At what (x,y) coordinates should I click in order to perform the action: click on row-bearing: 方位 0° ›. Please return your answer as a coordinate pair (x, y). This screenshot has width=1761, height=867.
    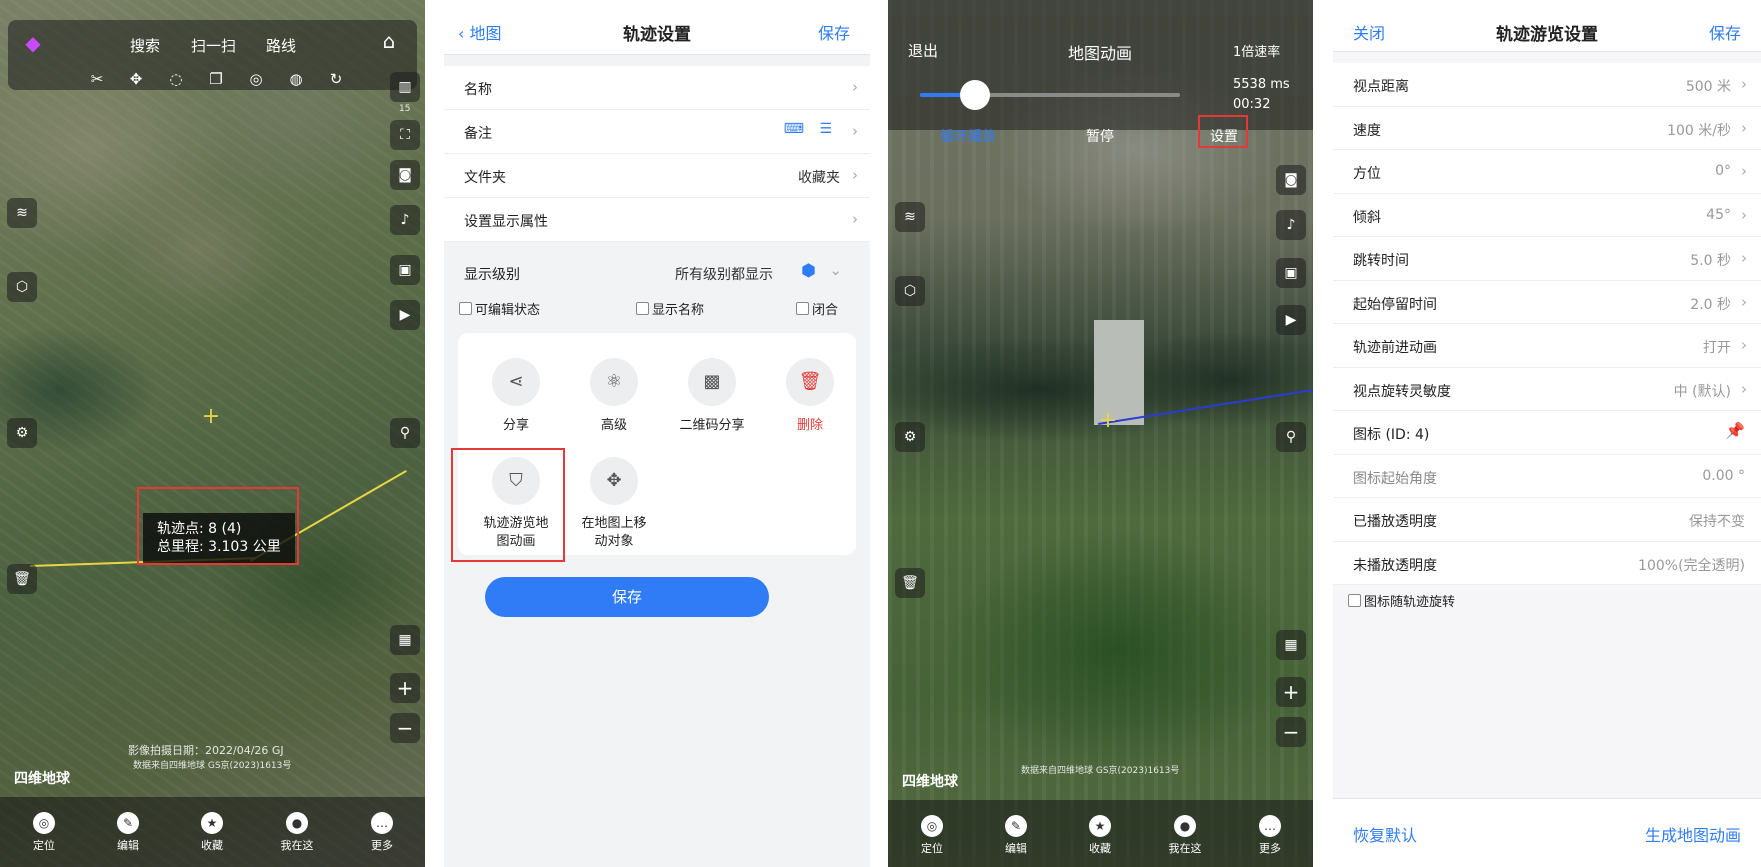
    Looking at the image, I should click on (1547, 172).